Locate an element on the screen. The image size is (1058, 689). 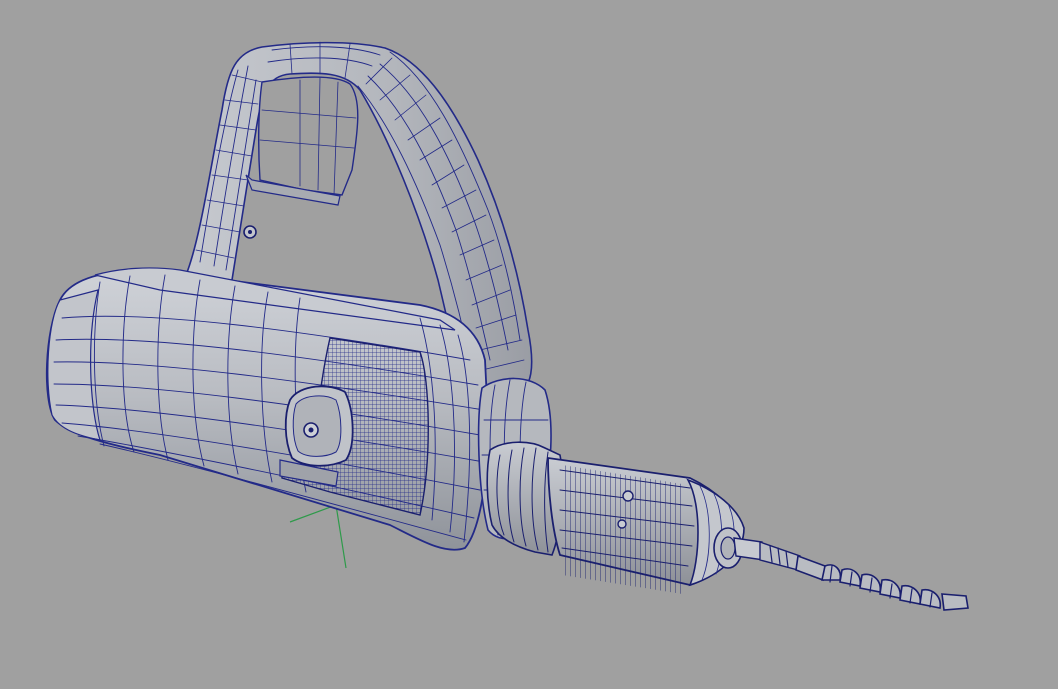
drill-chuck is located at coordinates (646, 525).